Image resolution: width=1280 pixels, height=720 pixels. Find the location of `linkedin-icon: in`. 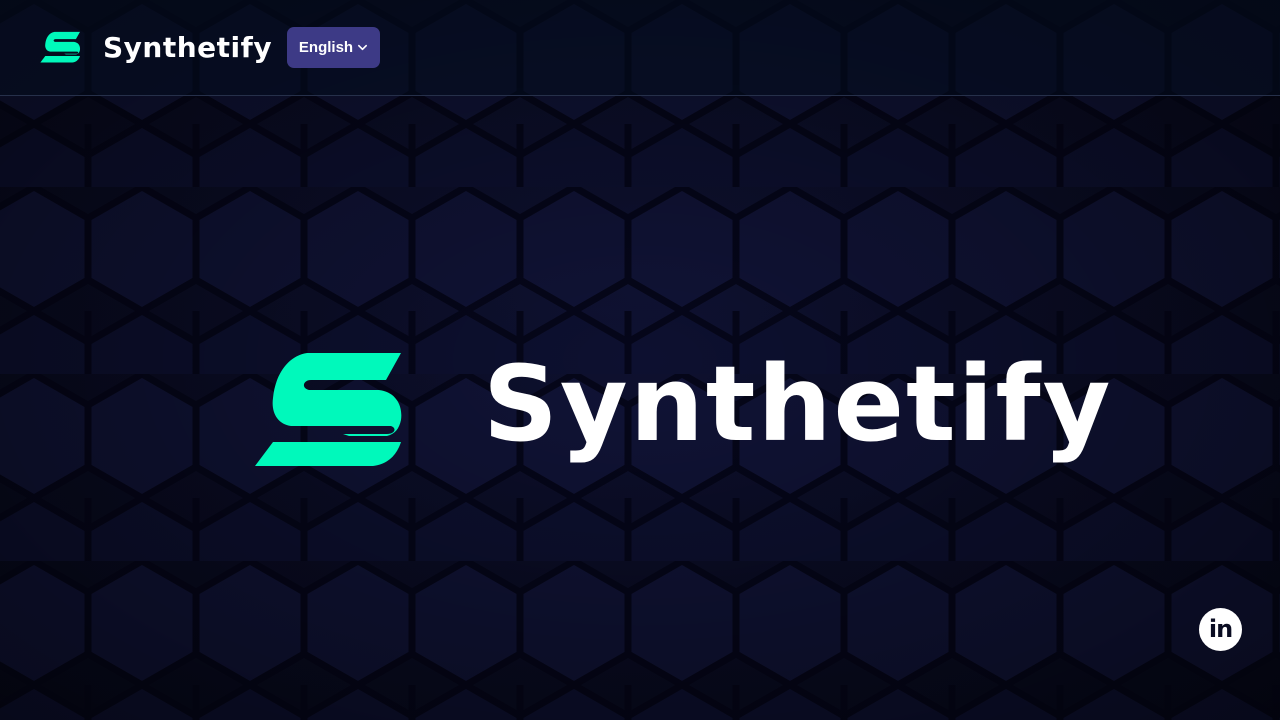

linkedin-icon: in is located at coordinates (1220, 628).